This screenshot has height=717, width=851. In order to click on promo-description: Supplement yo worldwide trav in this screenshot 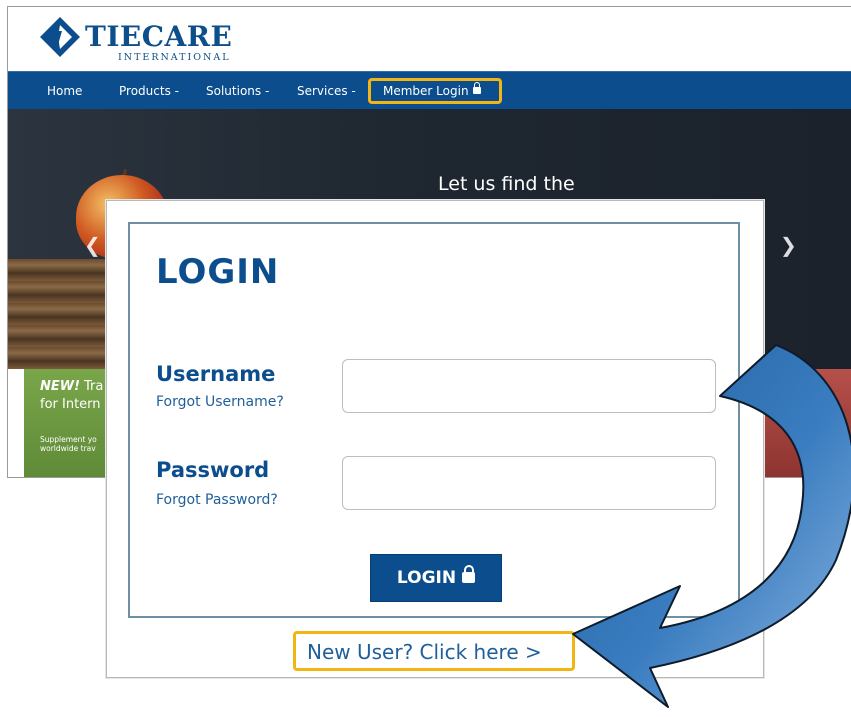, I will do `click(68, 444)`.